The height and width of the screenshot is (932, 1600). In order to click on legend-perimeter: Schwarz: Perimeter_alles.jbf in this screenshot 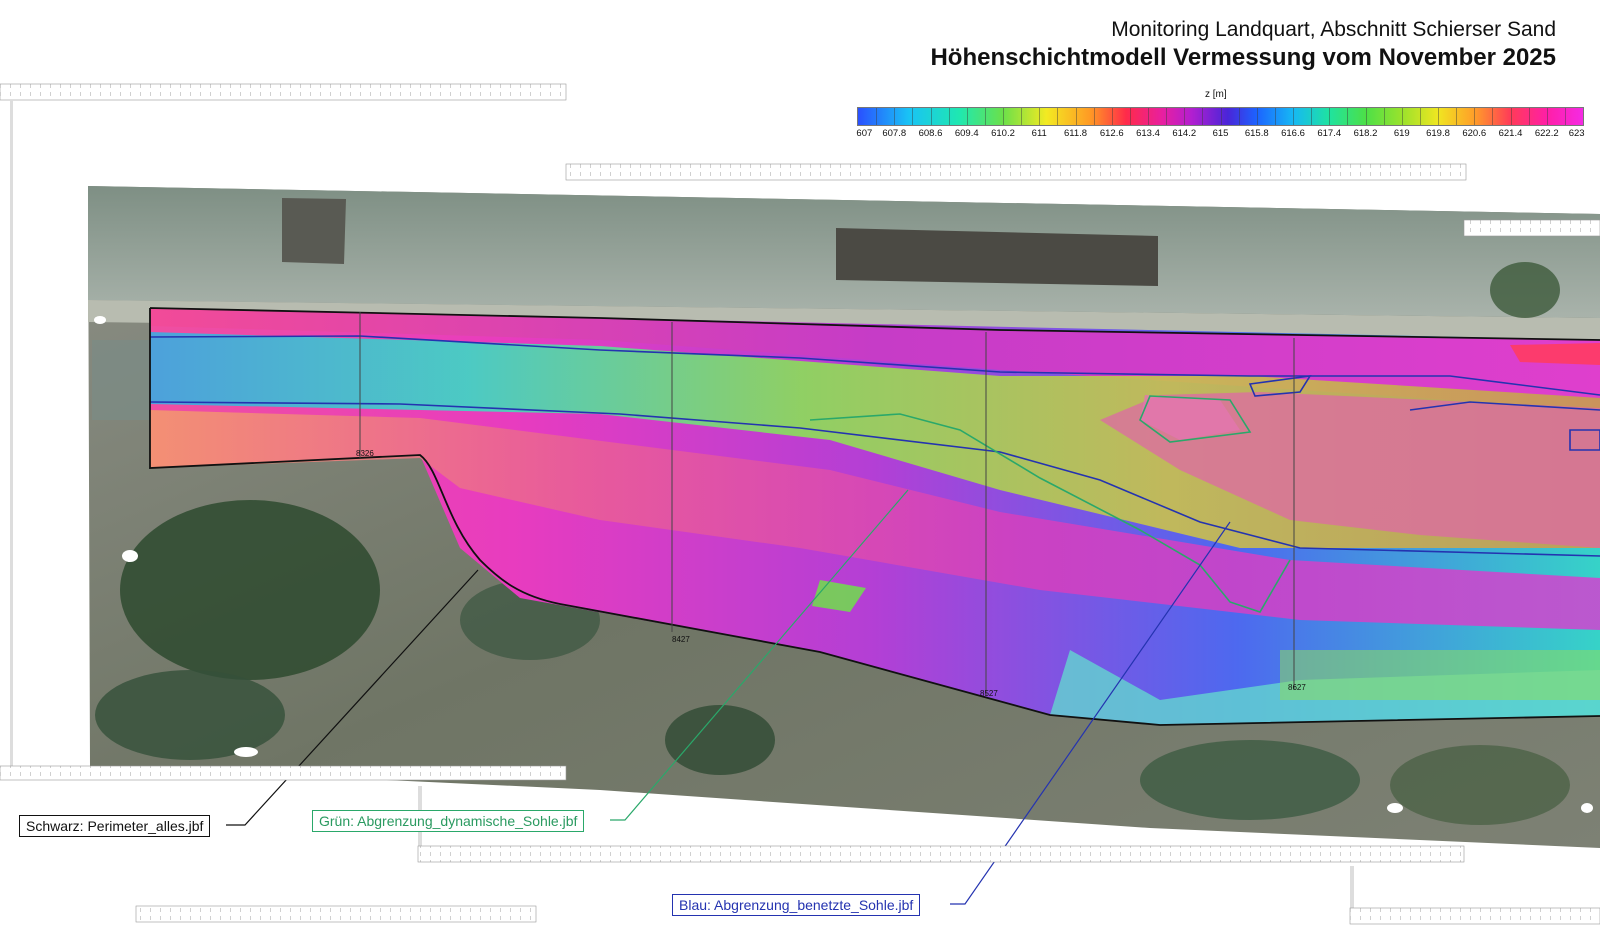, I will do `click(115, 826)`.